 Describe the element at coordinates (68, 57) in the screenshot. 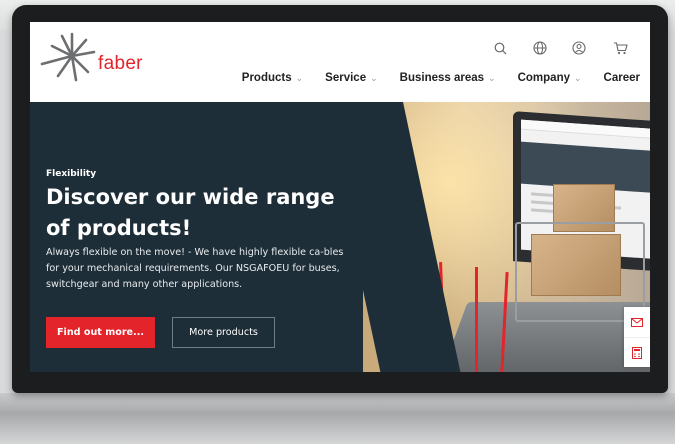

I see `faber-starburst-icon` at that location.